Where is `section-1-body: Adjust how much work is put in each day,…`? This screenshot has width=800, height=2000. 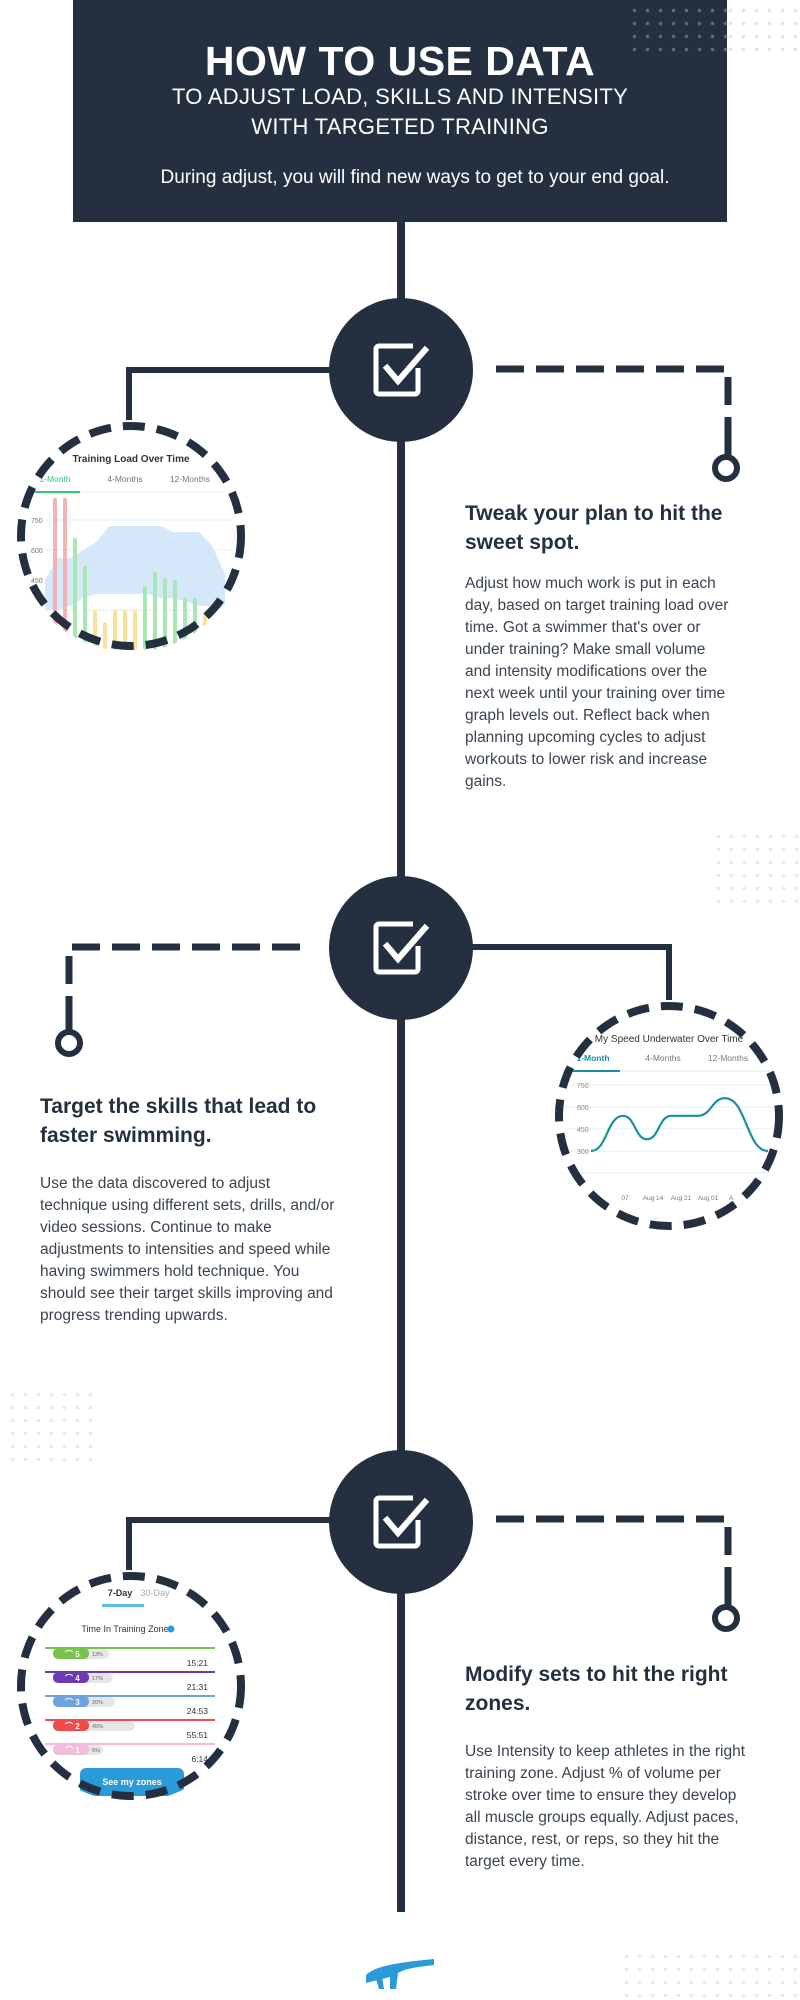
section-1-body: Adjust how much work is put in each day,… is located at coordinates (597, 682).